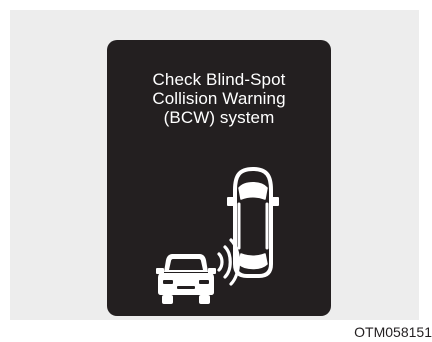 The height and width of the screenshot is (342, 432). I want to click on car-rear-view-icon, so click(253, 222).